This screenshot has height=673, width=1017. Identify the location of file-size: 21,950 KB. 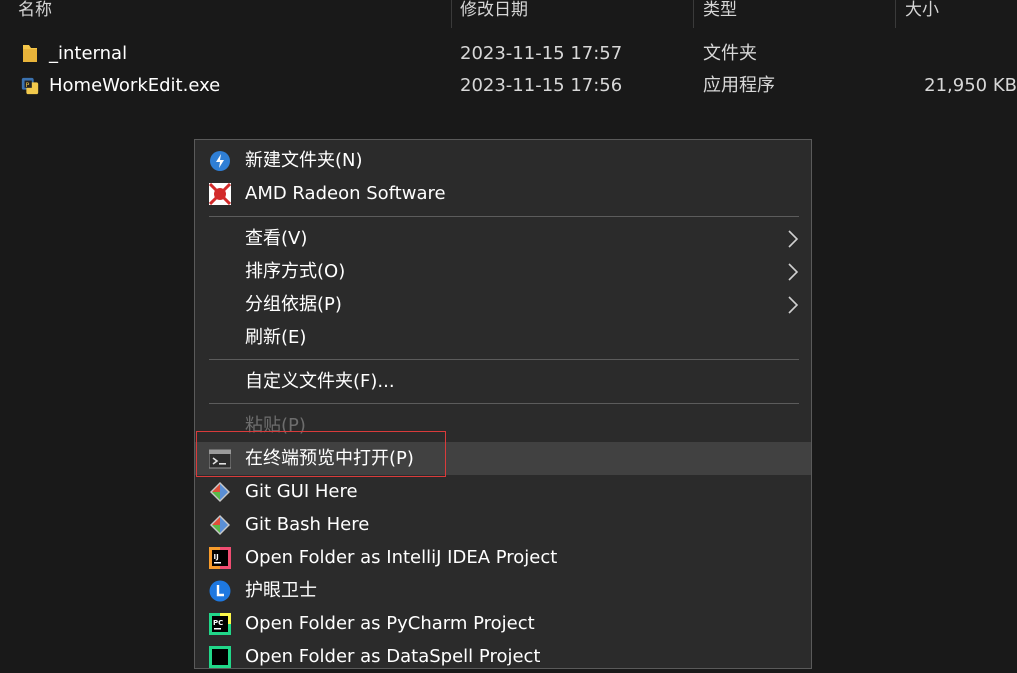
(970, 85).